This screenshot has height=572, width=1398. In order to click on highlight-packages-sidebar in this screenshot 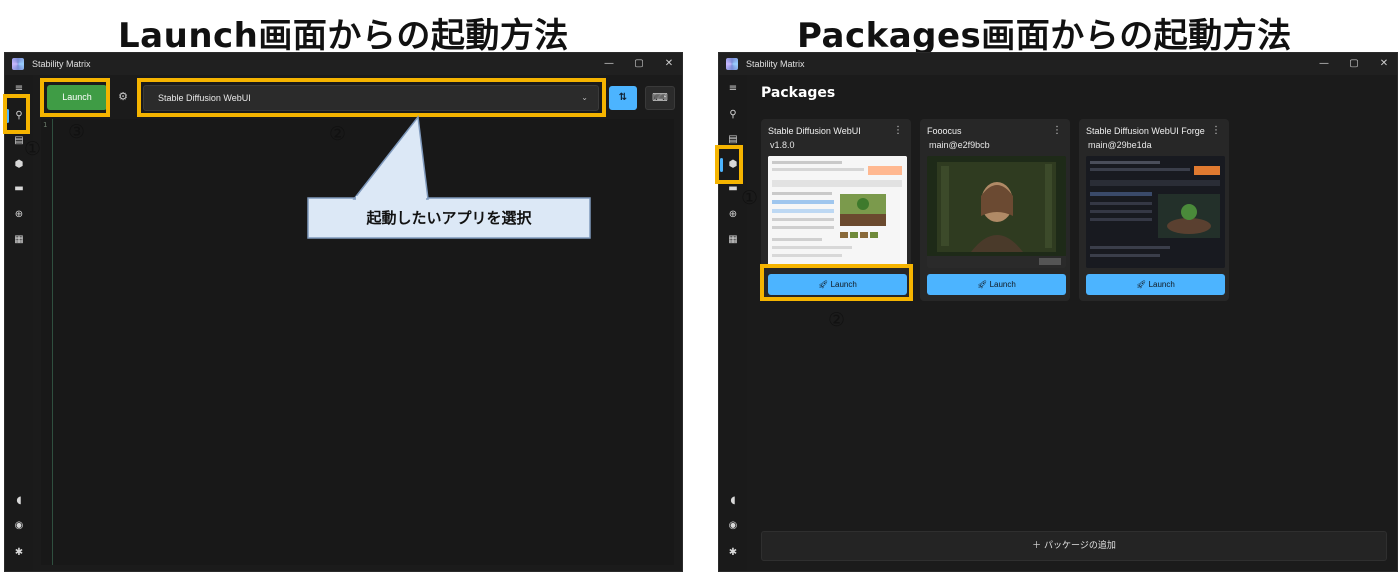, I will do `click(729, 164)`.